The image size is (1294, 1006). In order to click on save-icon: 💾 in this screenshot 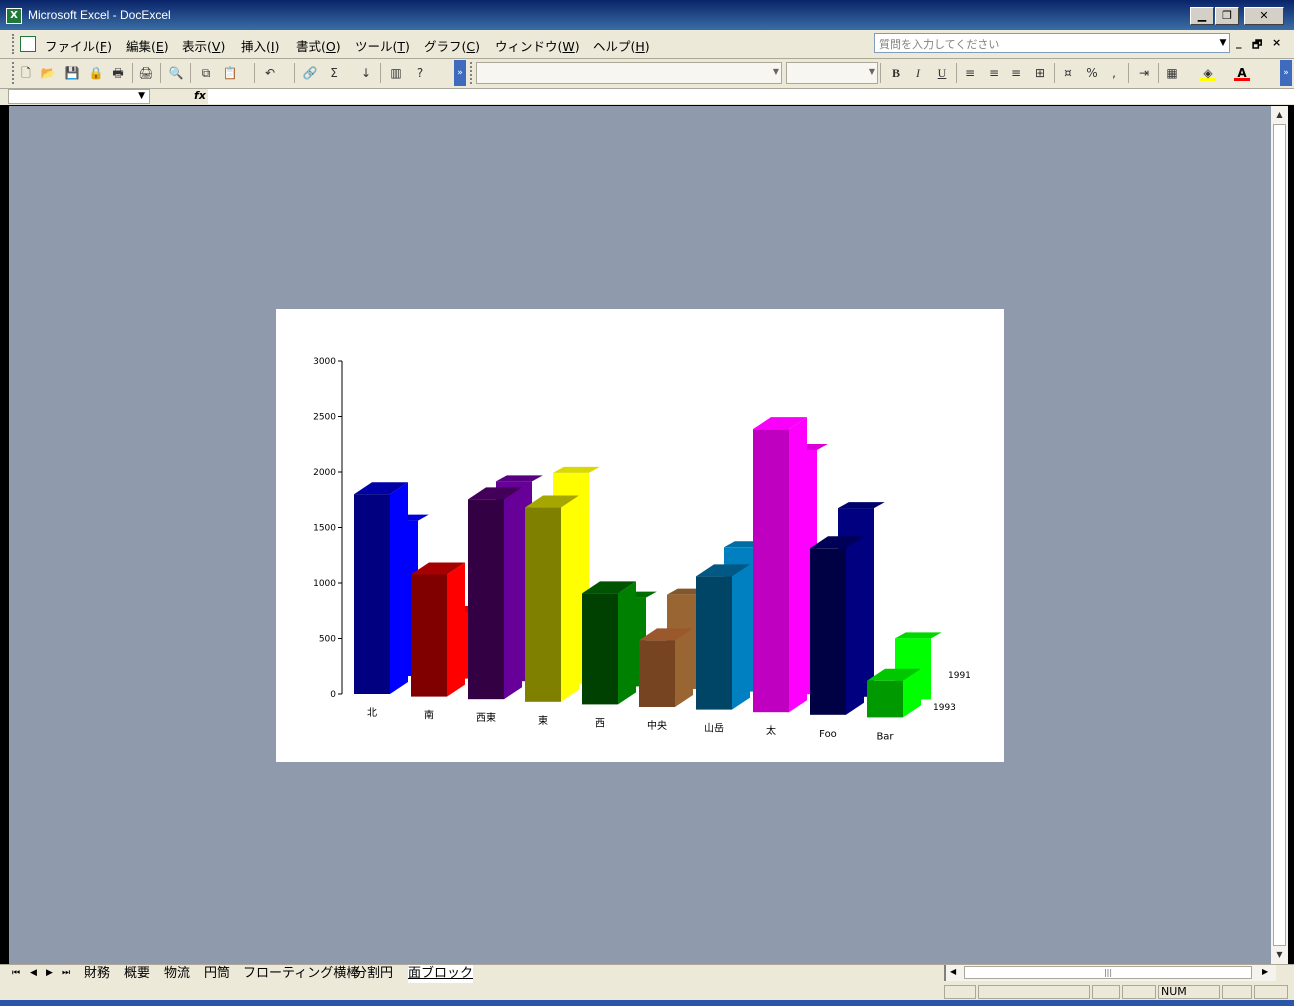, I will do `click(72, 73)`.